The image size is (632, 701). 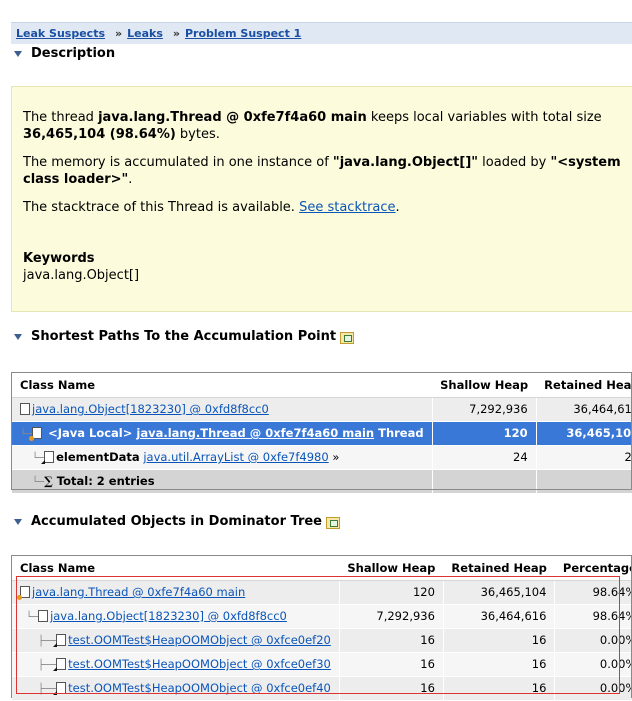 I want to click on dominator-header: Accumulated Objects in Dominator Tree, so click(x=177, y=521).